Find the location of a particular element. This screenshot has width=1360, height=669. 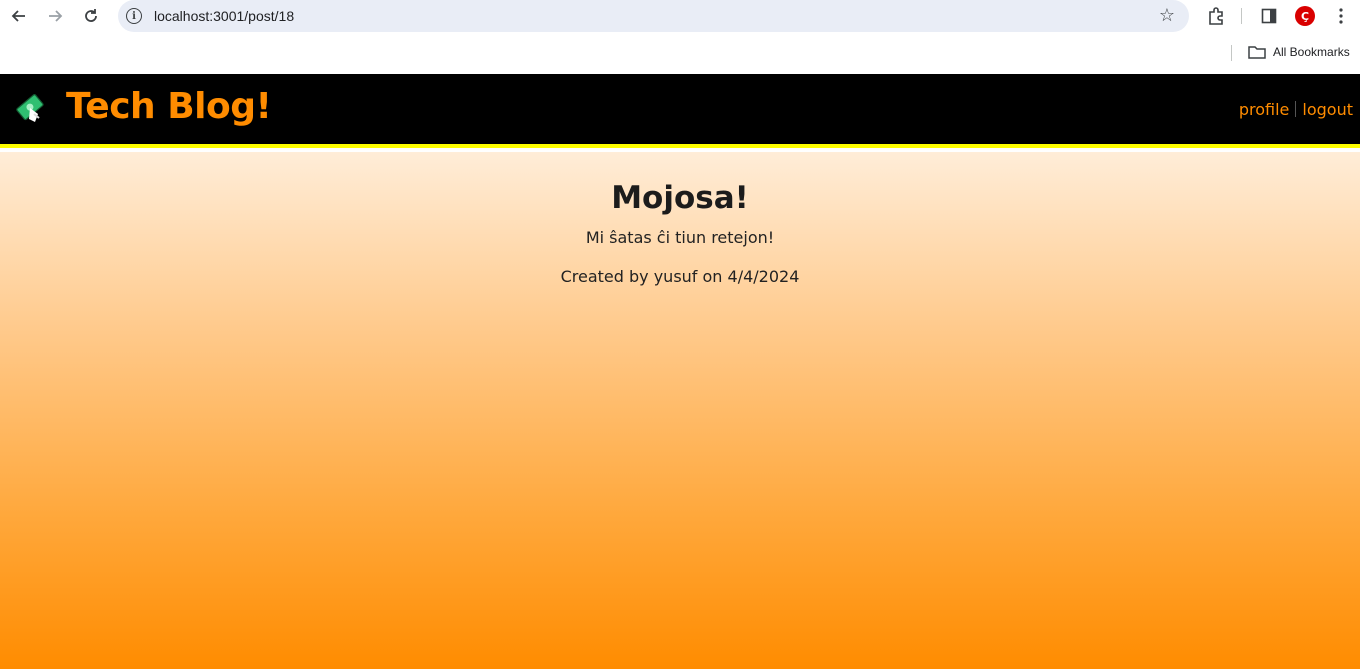

bookmarks-bar: All Bookmarks is located at coordinates (680, 53).